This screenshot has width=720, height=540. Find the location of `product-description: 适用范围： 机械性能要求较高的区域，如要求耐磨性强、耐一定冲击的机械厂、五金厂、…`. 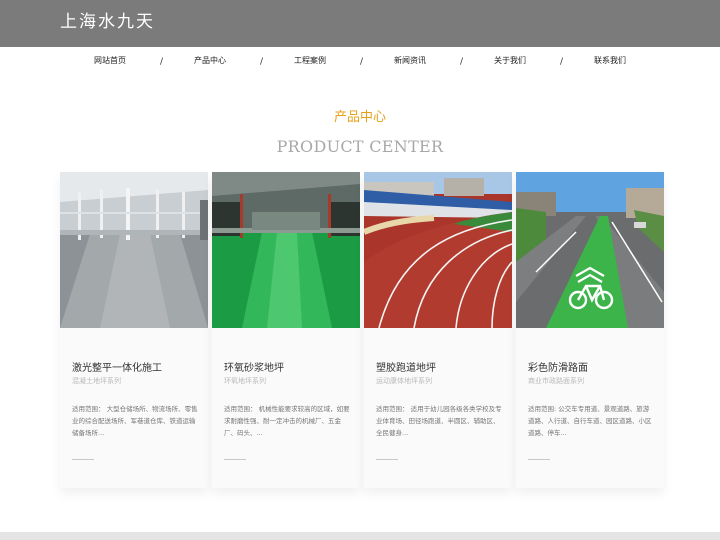

product-description: 适用范围： 机械性能要求较高的区域，如要求耐磨性强、耐一定冲击的机械厂、五金厂、… is located at coordinates (287, 421).